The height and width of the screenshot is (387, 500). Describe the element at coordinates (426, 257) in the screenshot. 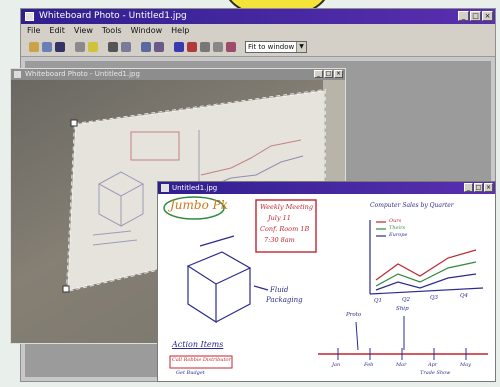

I see `chart-axes` at that location.